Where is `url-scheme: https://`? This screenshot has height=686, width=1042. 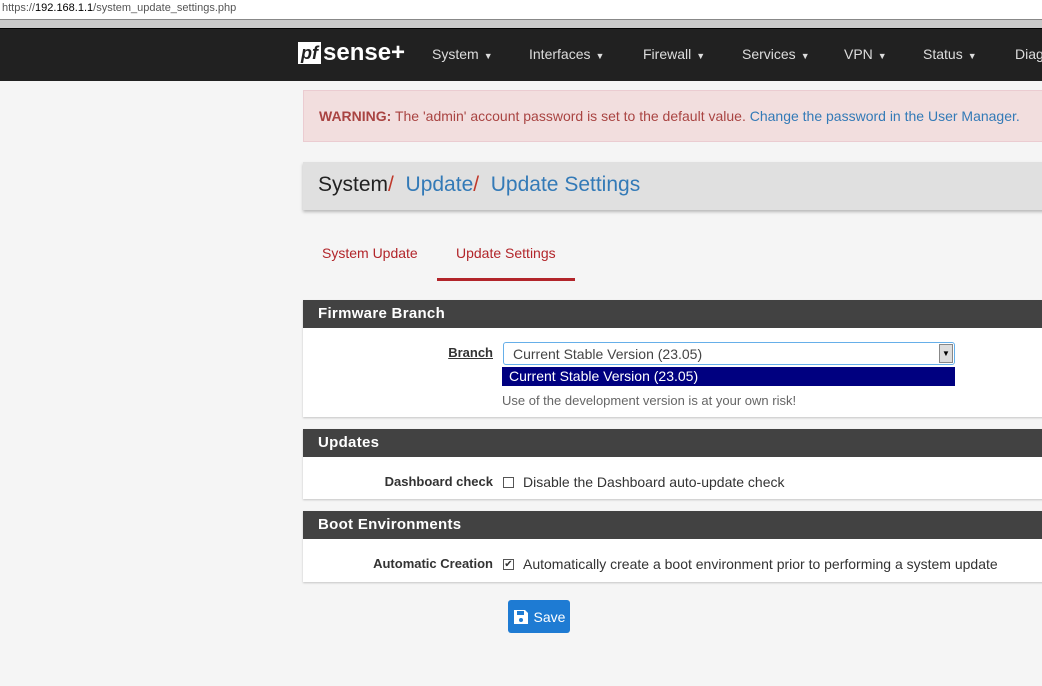
url-scheme: https:// is located at coordinates (19, 8).